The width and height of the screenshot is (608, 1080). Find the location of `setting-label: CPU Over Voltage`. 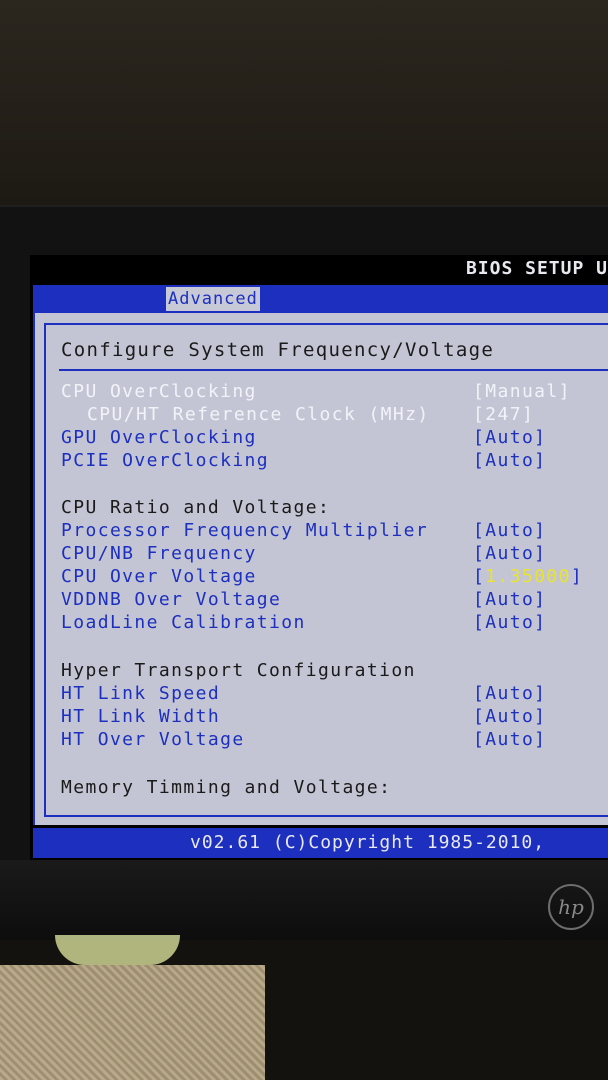

setting-label: CPU Over Voltage is located at coordinates (159, 576).